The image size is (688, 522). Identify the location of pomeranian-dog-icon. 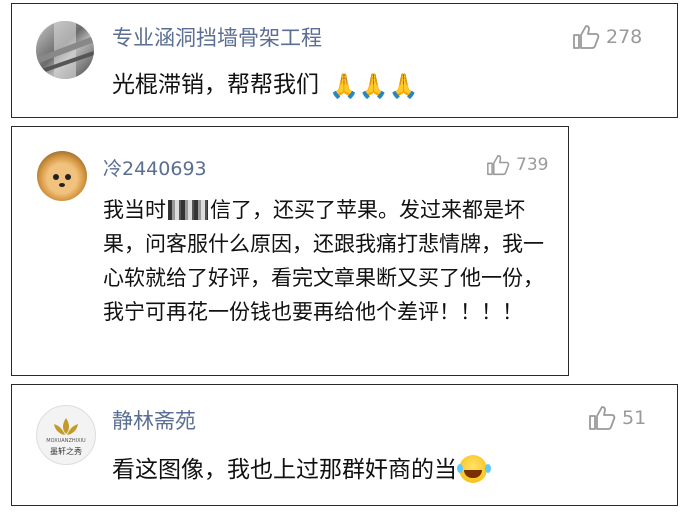
(62, 180).